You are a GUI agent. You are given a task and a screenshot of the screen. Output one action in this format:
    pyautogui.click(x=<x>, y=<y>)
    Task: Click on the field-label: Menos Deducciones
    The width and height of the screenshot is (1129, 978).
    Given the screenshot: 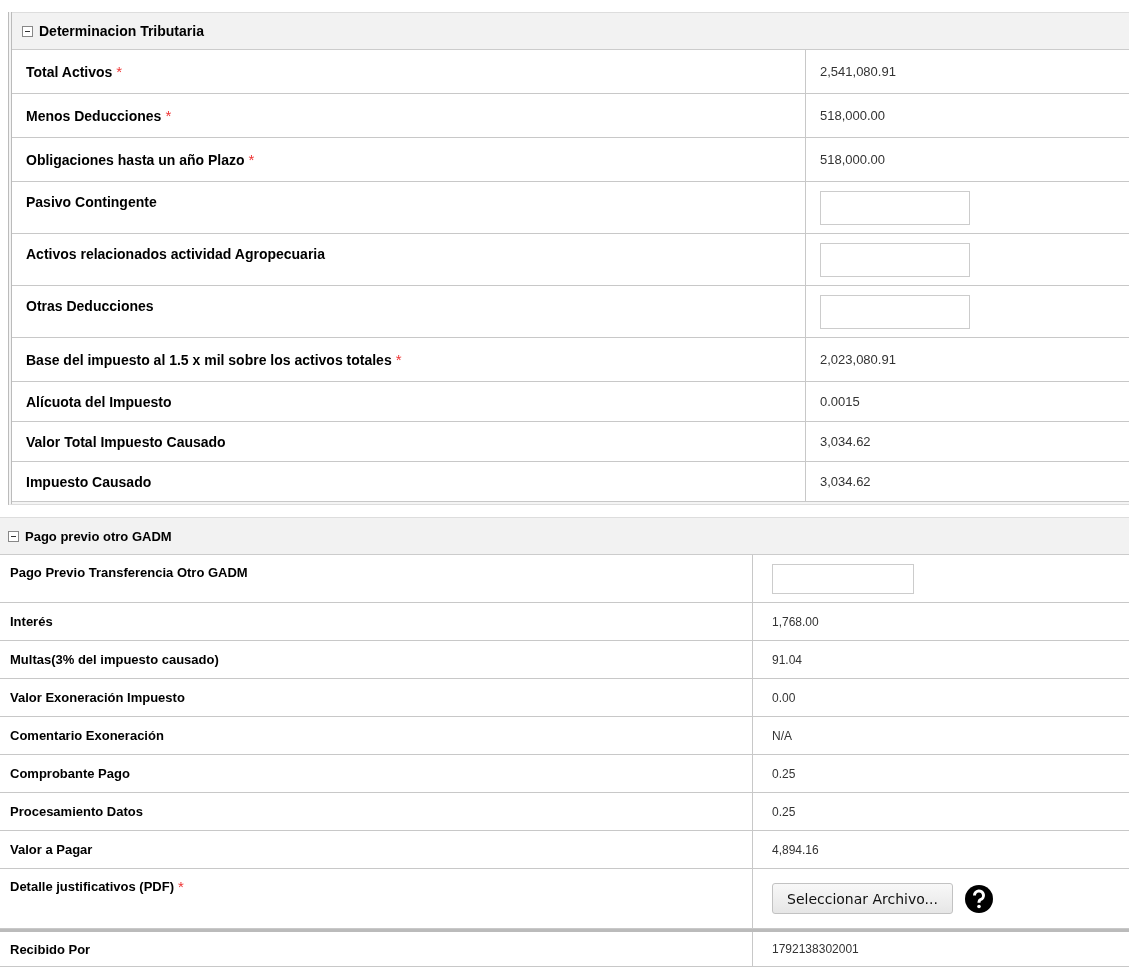 What is the action you would take?
    pyautogui.click(x=94, y=115)
    